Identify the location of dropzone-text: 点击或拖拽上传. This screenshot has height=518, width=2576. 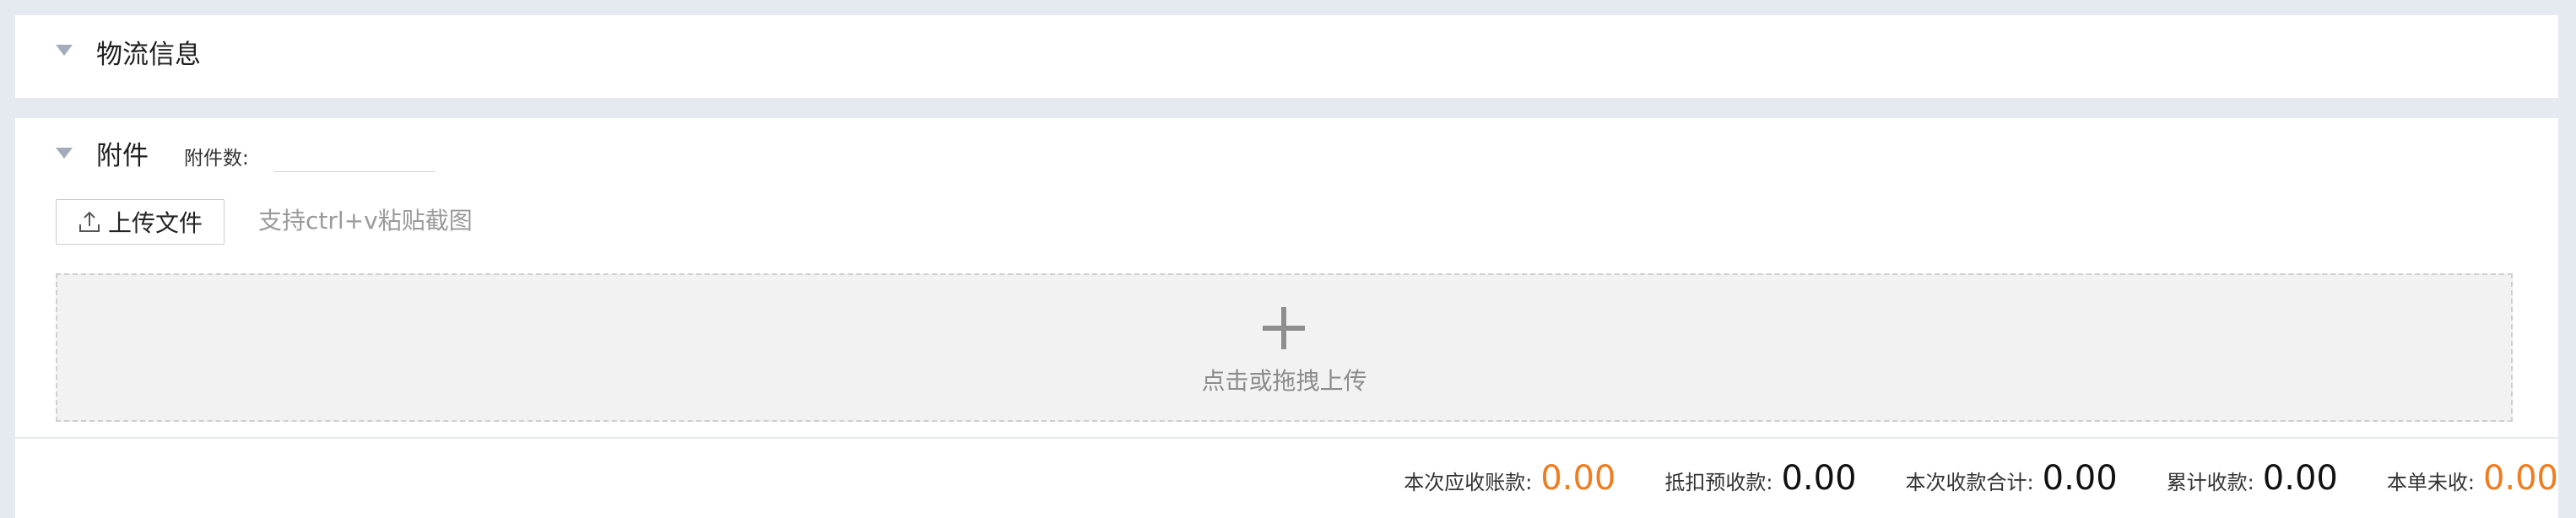
(1284, 381).